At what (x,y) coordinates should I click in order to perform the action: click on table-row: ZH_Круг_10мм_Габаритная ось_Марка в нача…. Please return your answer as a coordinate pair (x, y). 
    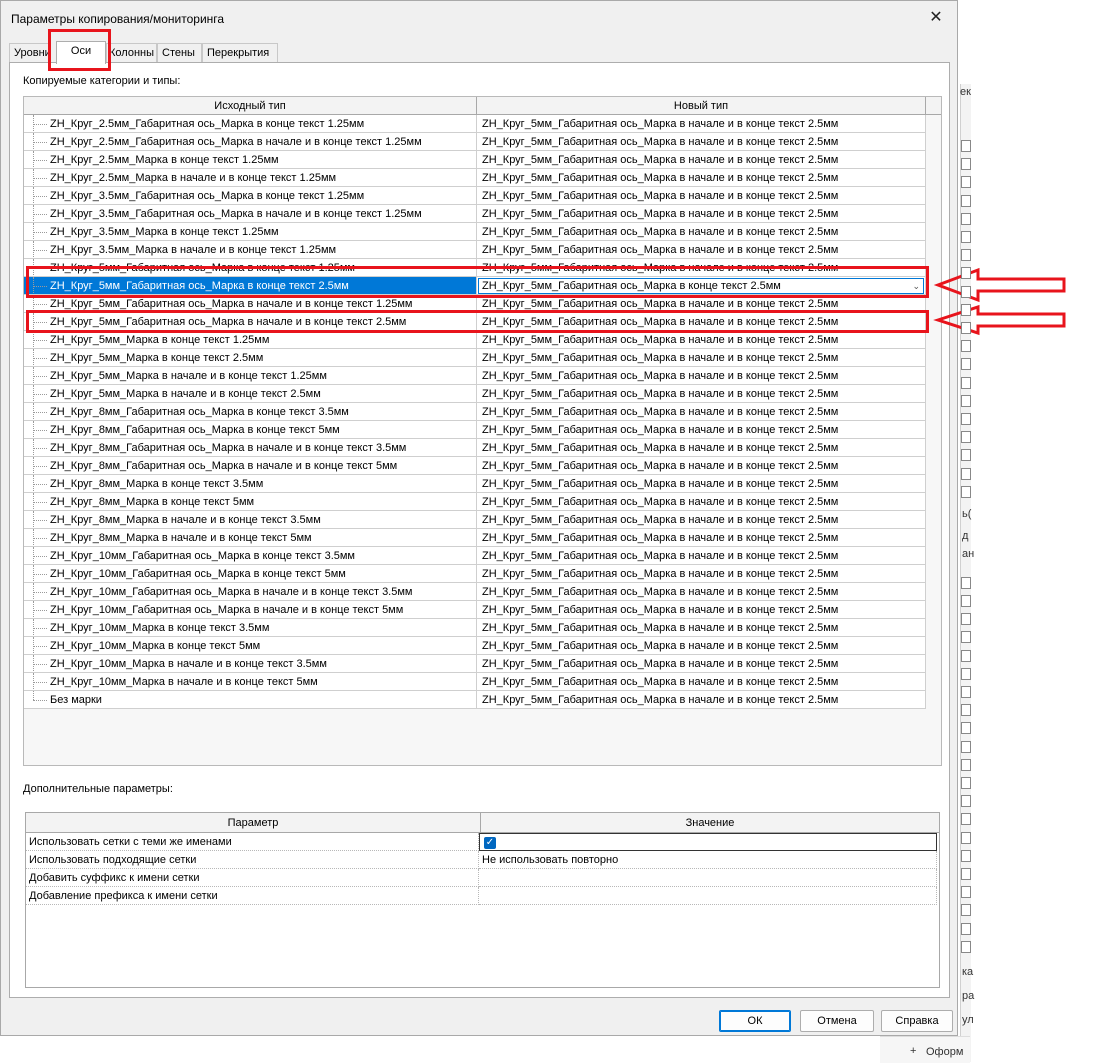
    Looking at the image, I should click on (475, 592).